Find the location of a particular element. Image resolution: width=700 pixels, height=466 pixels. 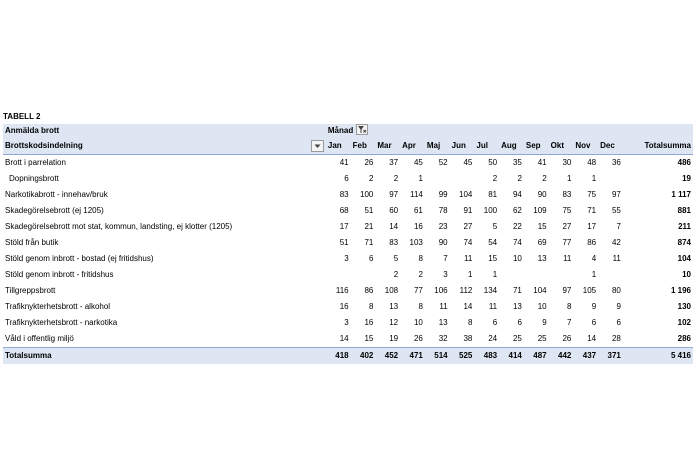

month-total: 414 is located at coordinates (511, 355).